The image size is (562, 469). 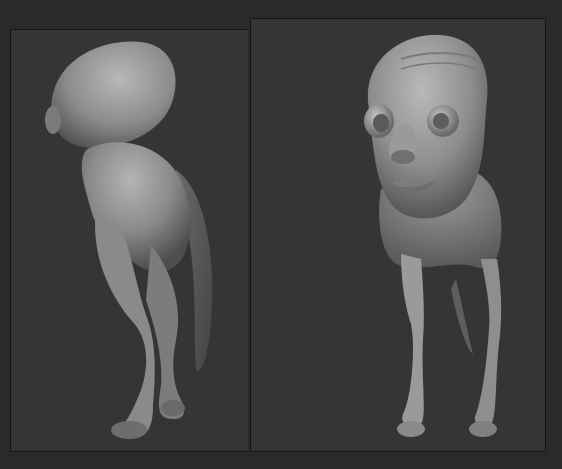 What do you see at coordinates (488, 343) in the screenshot?
I see `front-right-leg-shape` at bounding box center [488, 343].